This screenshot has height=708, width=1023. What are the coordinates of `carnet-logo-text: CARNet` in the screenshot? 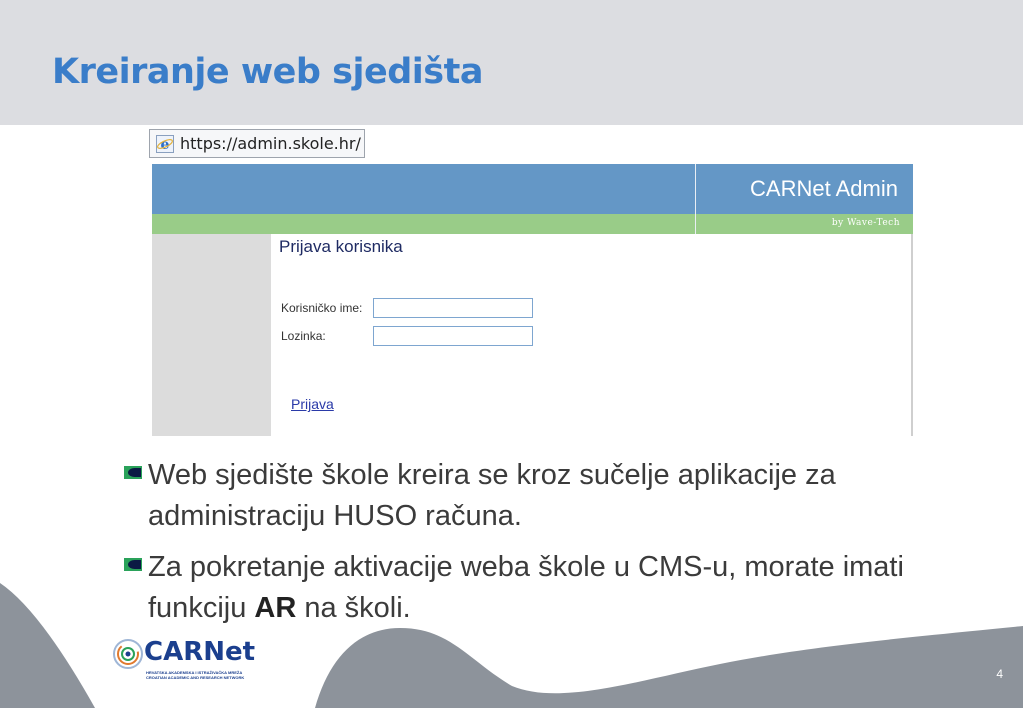 It's located at (200, 652).